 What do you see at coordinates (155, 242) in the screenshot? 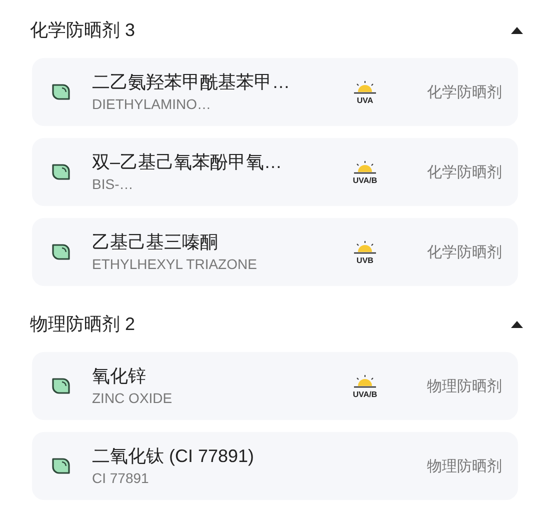
I see `ingredient-name: 乙基己基三嗪酮` at bounding box center [155, 242].